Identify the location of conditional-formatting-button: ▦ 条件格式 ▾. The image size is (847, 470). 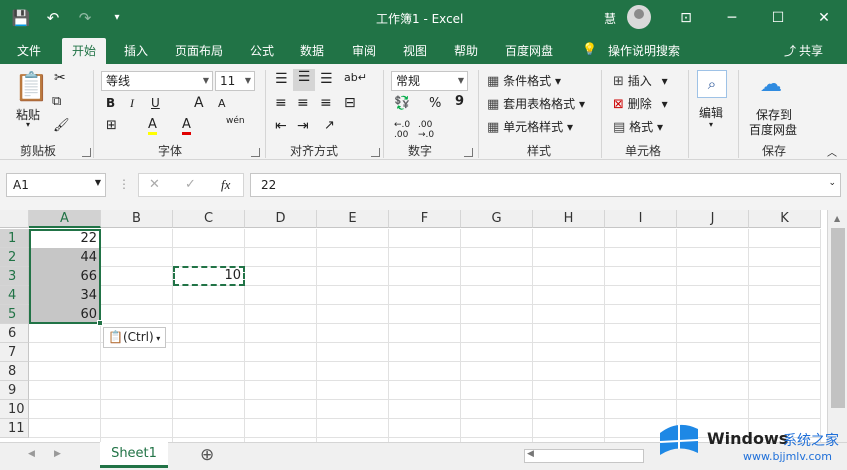
(524, 80).